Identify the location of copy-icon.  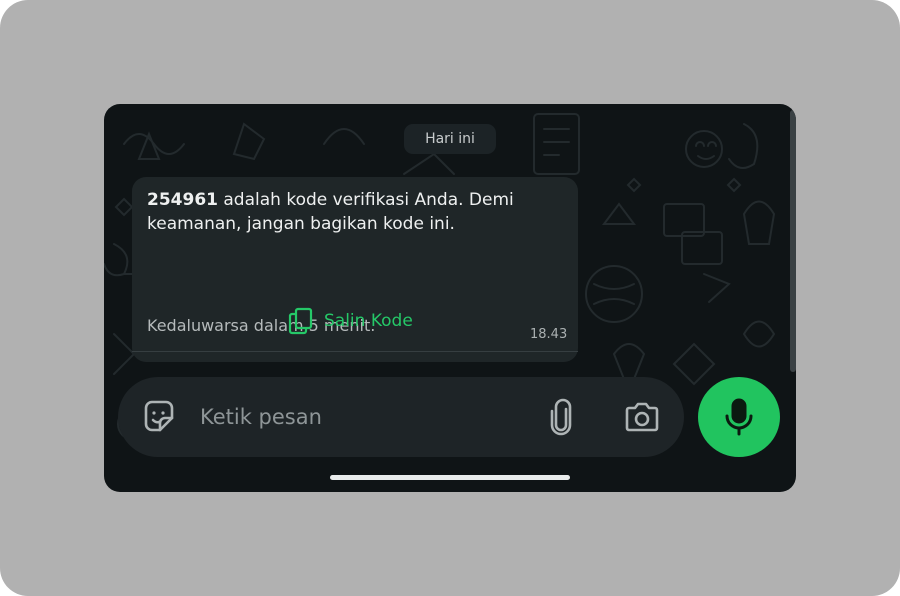
(300, 321).